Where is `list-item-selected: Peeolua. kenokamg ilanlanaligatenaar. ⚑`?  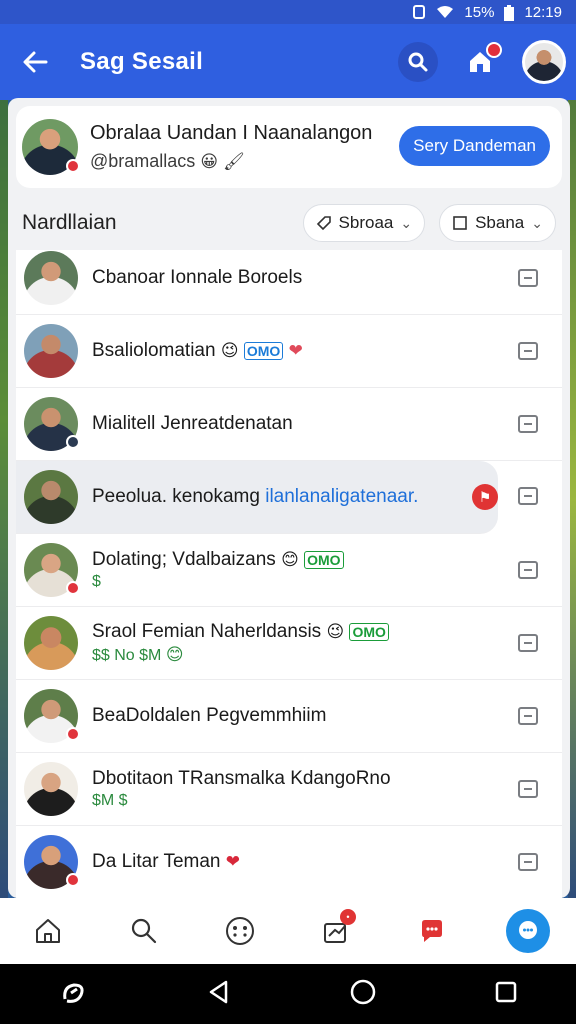 list-item-selected: Peeolua. kenokamg ilanlanaligatenaar. ⚑ is located at coordinates (257, 497).